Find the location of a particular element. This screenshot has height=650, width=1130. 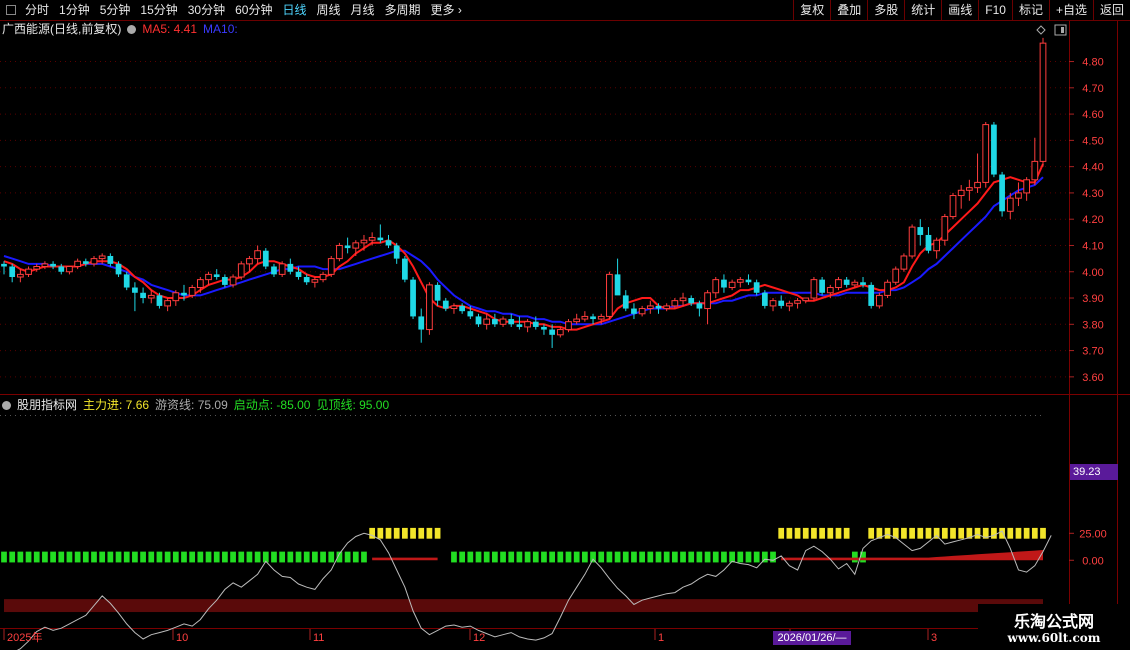

panel-toggle-icon is located at coordinates (1060, 30).